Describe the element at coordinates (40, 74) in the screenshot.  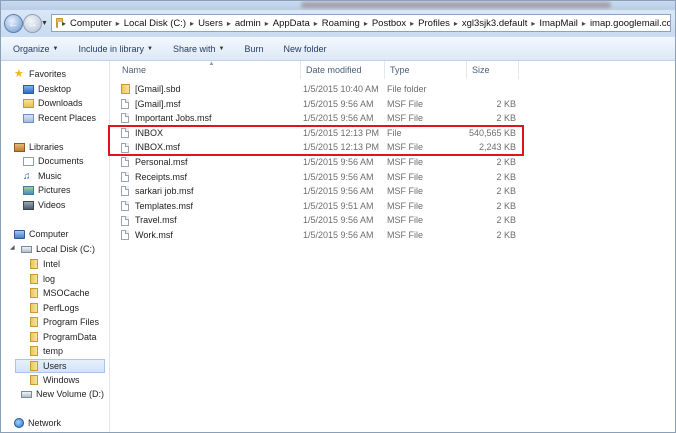
I see `nav-favorites: ★ Favorites` at that location.